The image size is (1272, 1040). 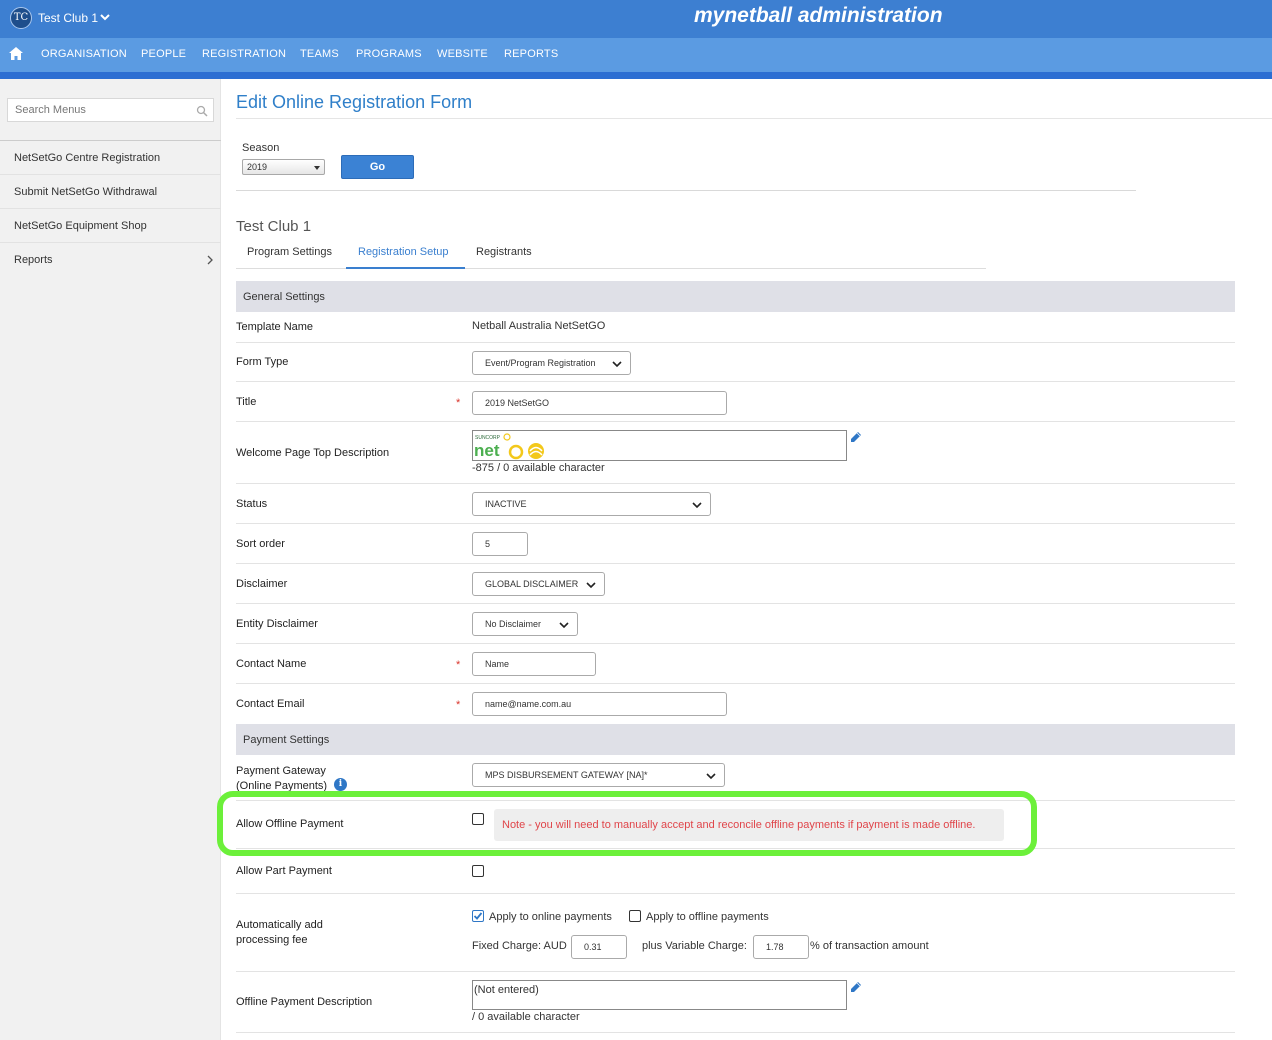 I want to click on caret-down-icon, so click(x=317, y=168).